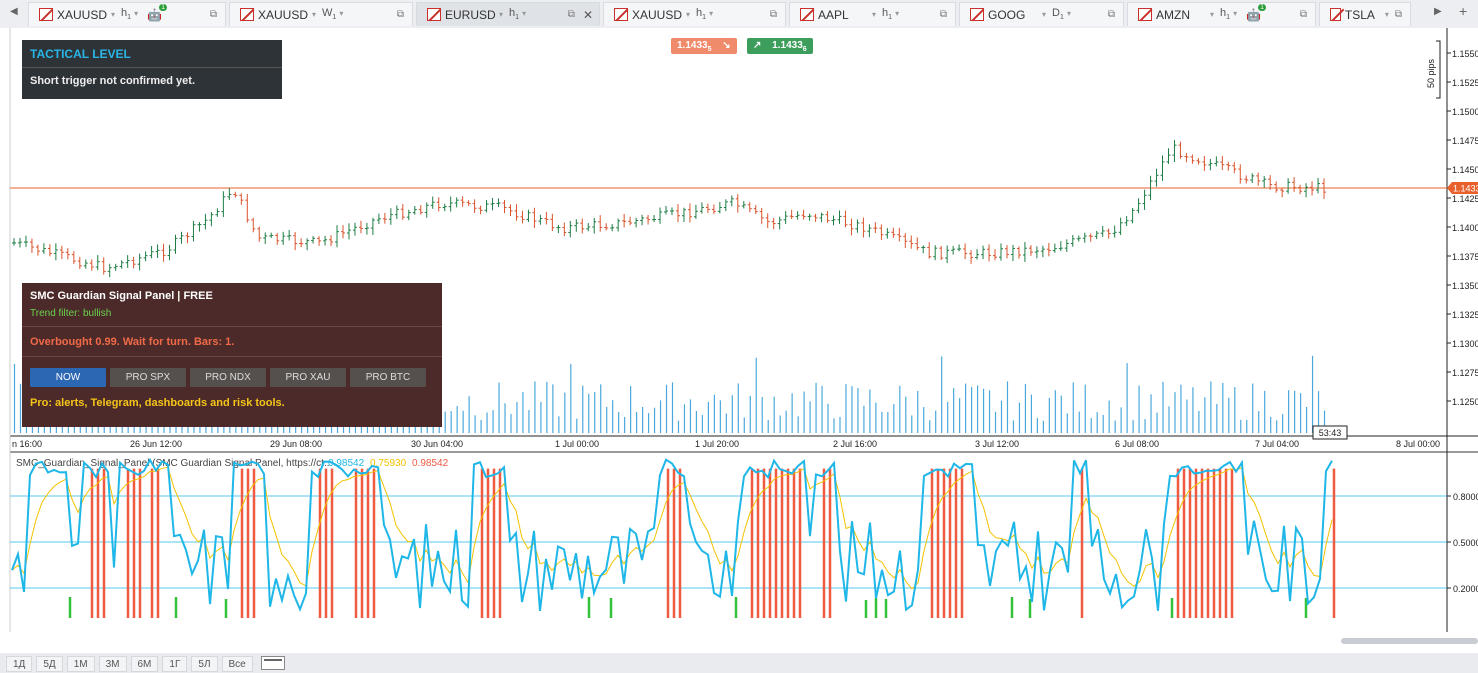  I want to click on period-bar: 1Д 5Д 1М 3М 6М 1Г 5Л Все, so click(739, 663).